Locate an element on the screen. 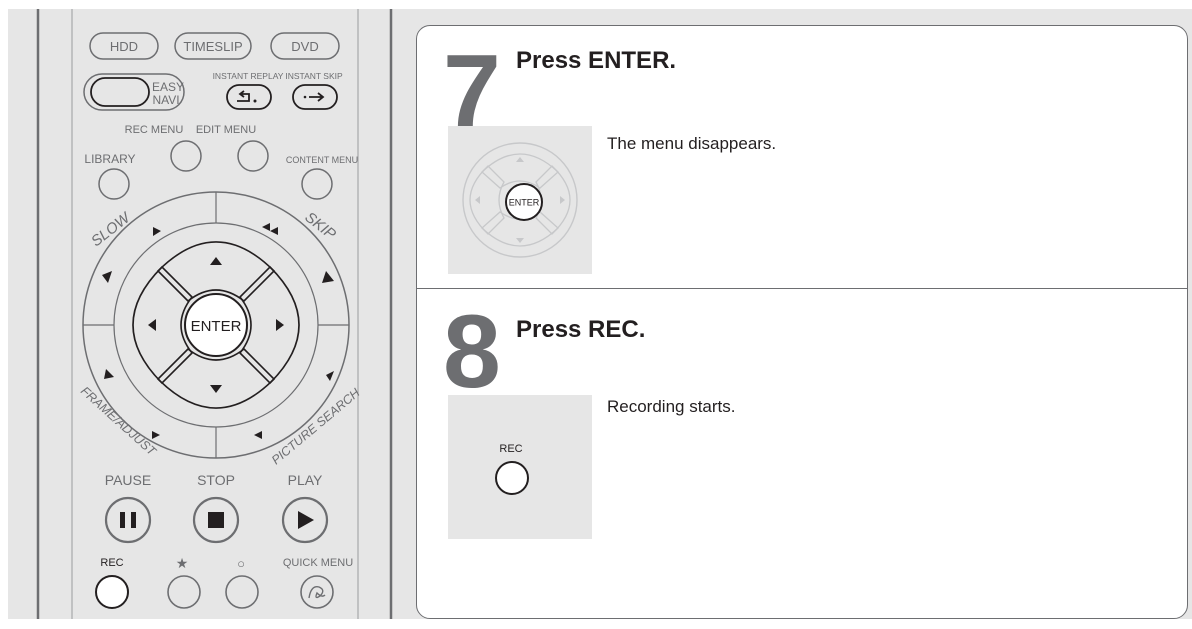 The image size is (1192, 629). step-8-rec-illustration: REC is located at coordinates (520, 467).